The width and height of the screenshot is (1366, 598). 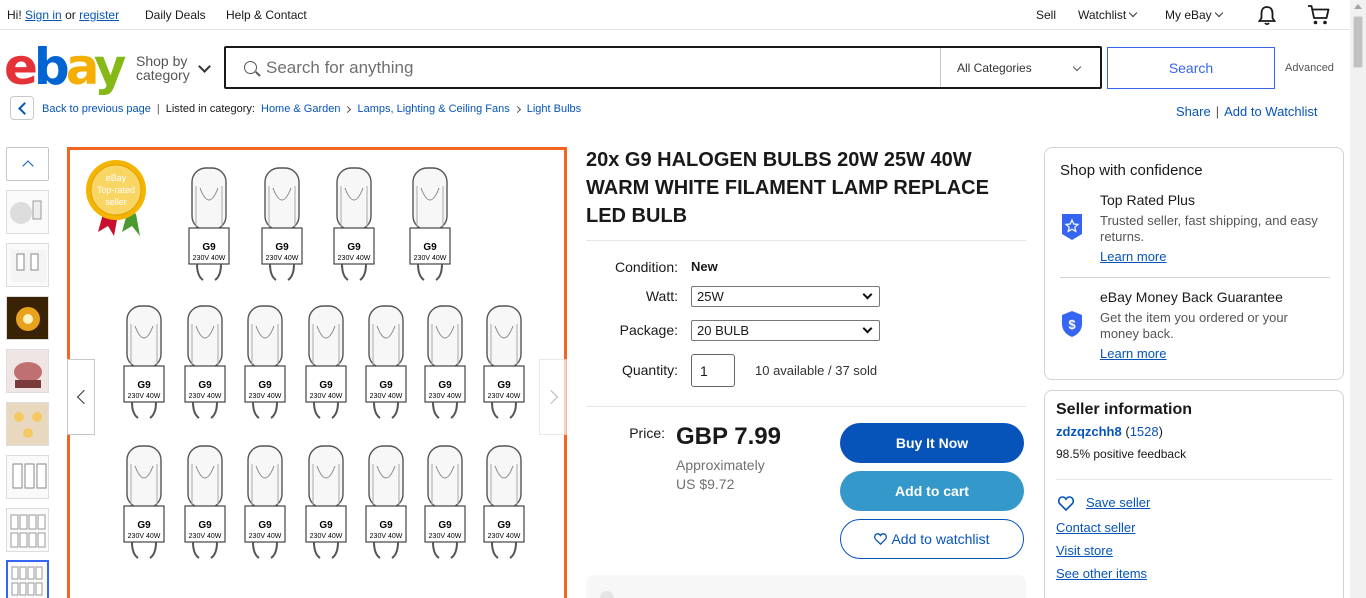 I want to click on breadcrumb-light-bulbs: Light Bulbs, so click(x=554, y=109).